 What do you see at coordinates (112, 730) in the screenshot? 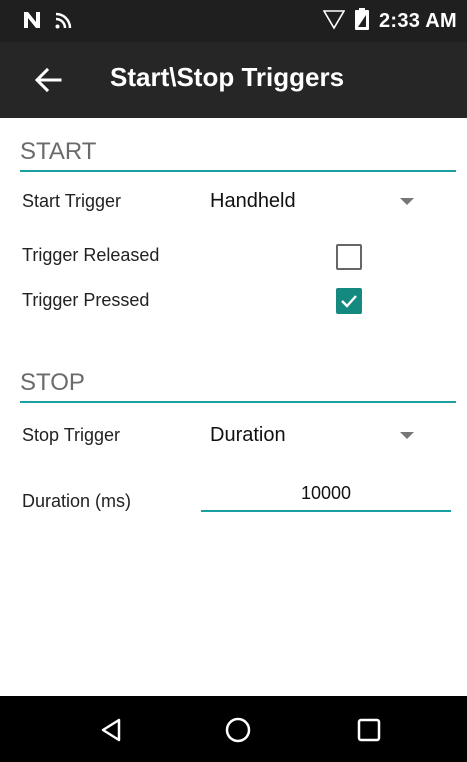
I see `back-triangle-icon` at bounding box center [112, 730].